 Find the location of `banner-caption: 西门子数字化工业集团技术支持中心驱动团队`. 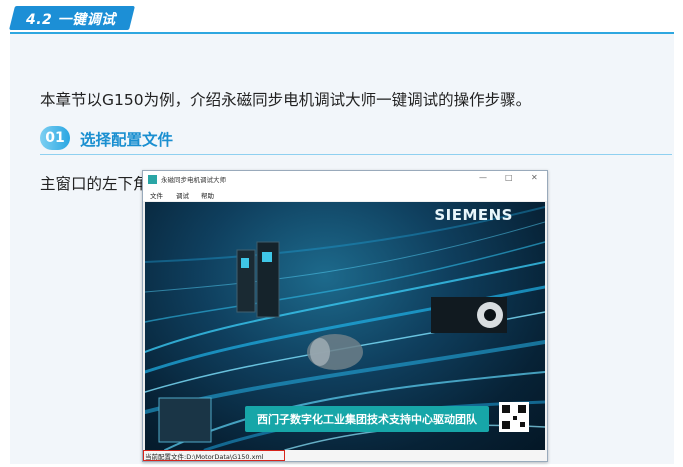

banner-caption: 西门子数字化工业集团技术支持中心驱动团队 is located at coordinates (367, 419).